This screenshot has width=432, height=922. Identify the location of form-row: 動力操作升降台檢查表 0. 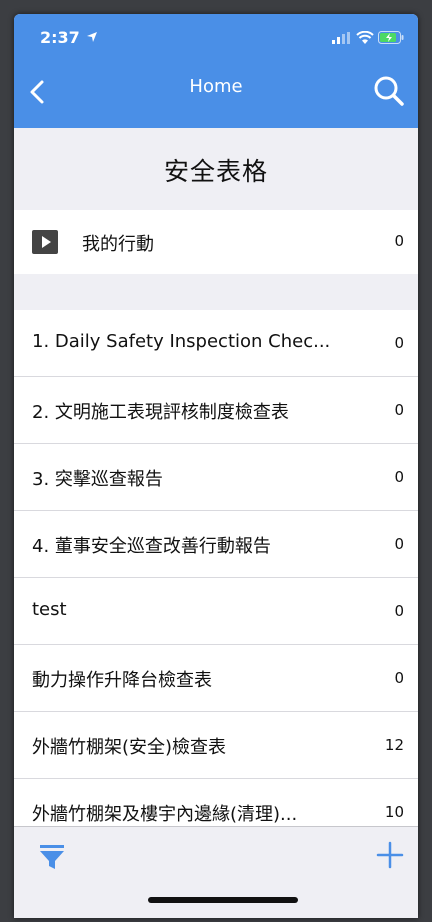
(216, 678).